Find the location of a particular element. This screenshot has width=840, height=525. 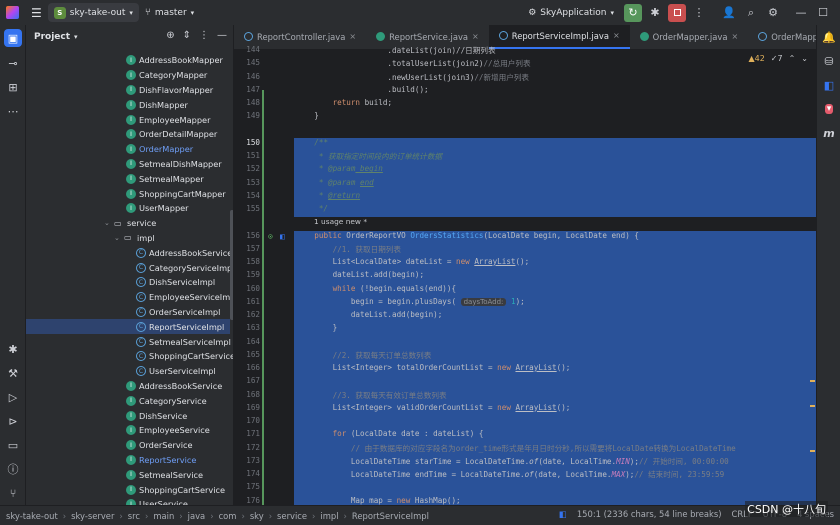

code-line: 155 */ is located at coordinates (525, 211).